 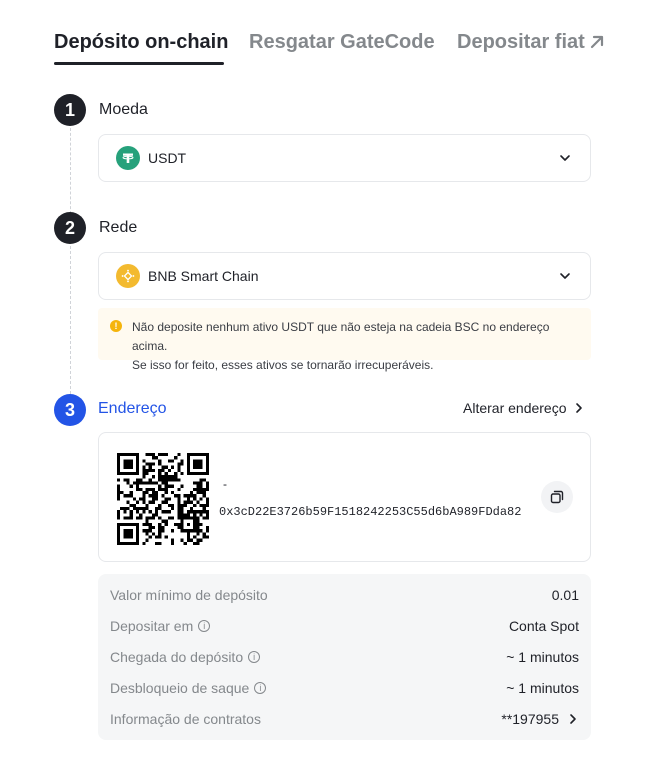 I want to click on info-label: Desbloqueio de saque i, so click(x=188, y=688).